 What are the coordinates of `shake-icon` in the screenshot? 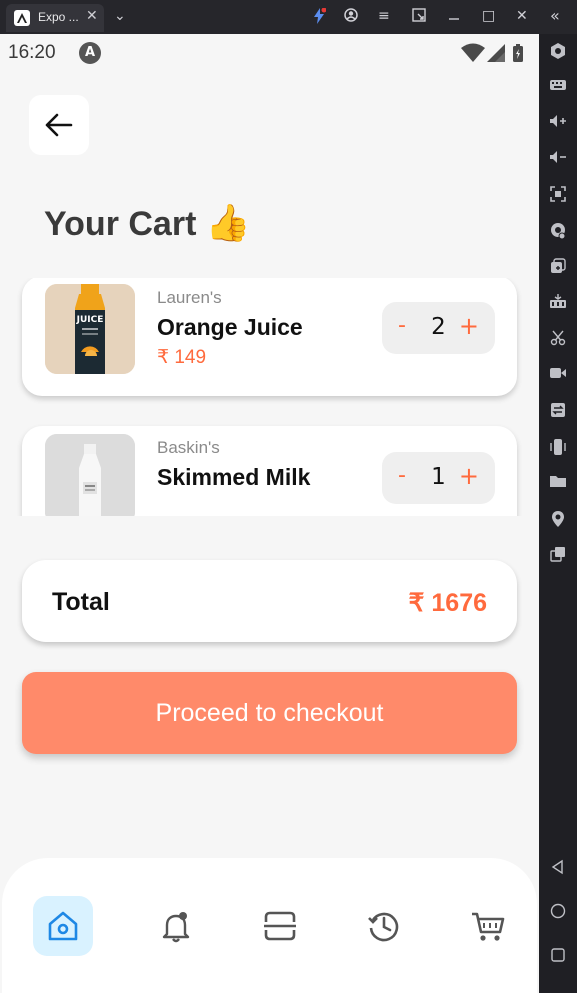 It's located at (558, 448).